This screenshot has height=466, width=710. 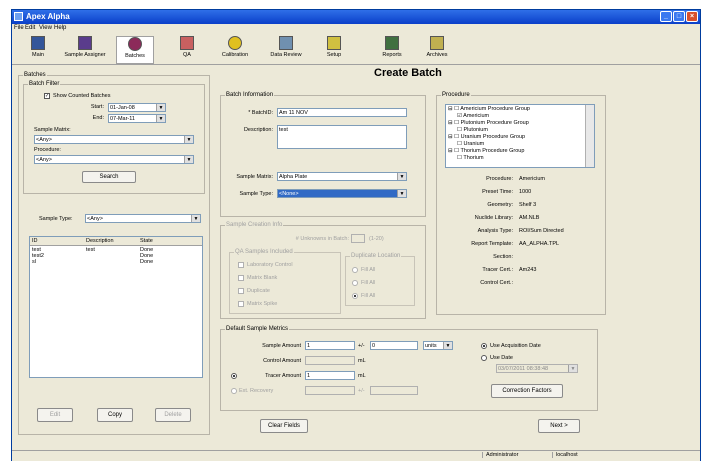 What do you see at coordinates (241, 304) in the screenshot?
I see `qa-matrix-spike-checkbox` at bounding box center [241, 304].